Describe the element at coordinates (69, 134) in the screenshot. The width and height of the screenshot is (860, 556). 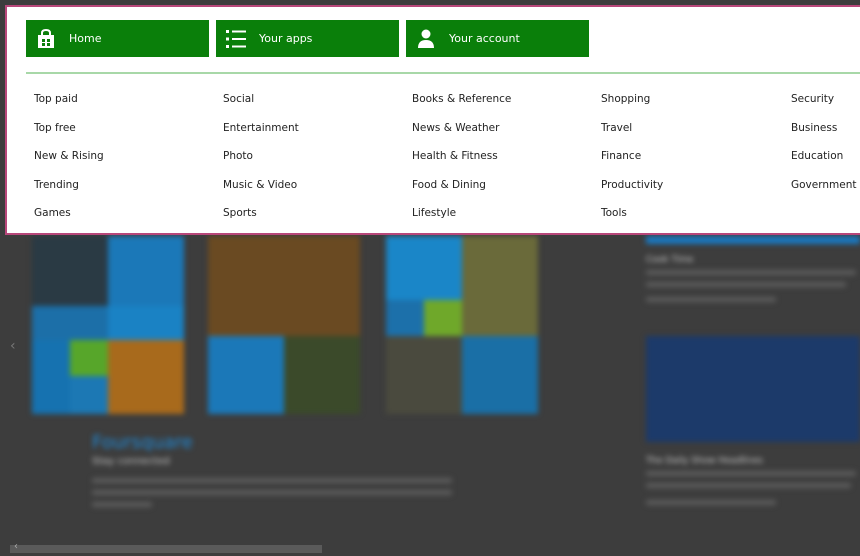
I see `category-link-top-free: Top free` at that location.